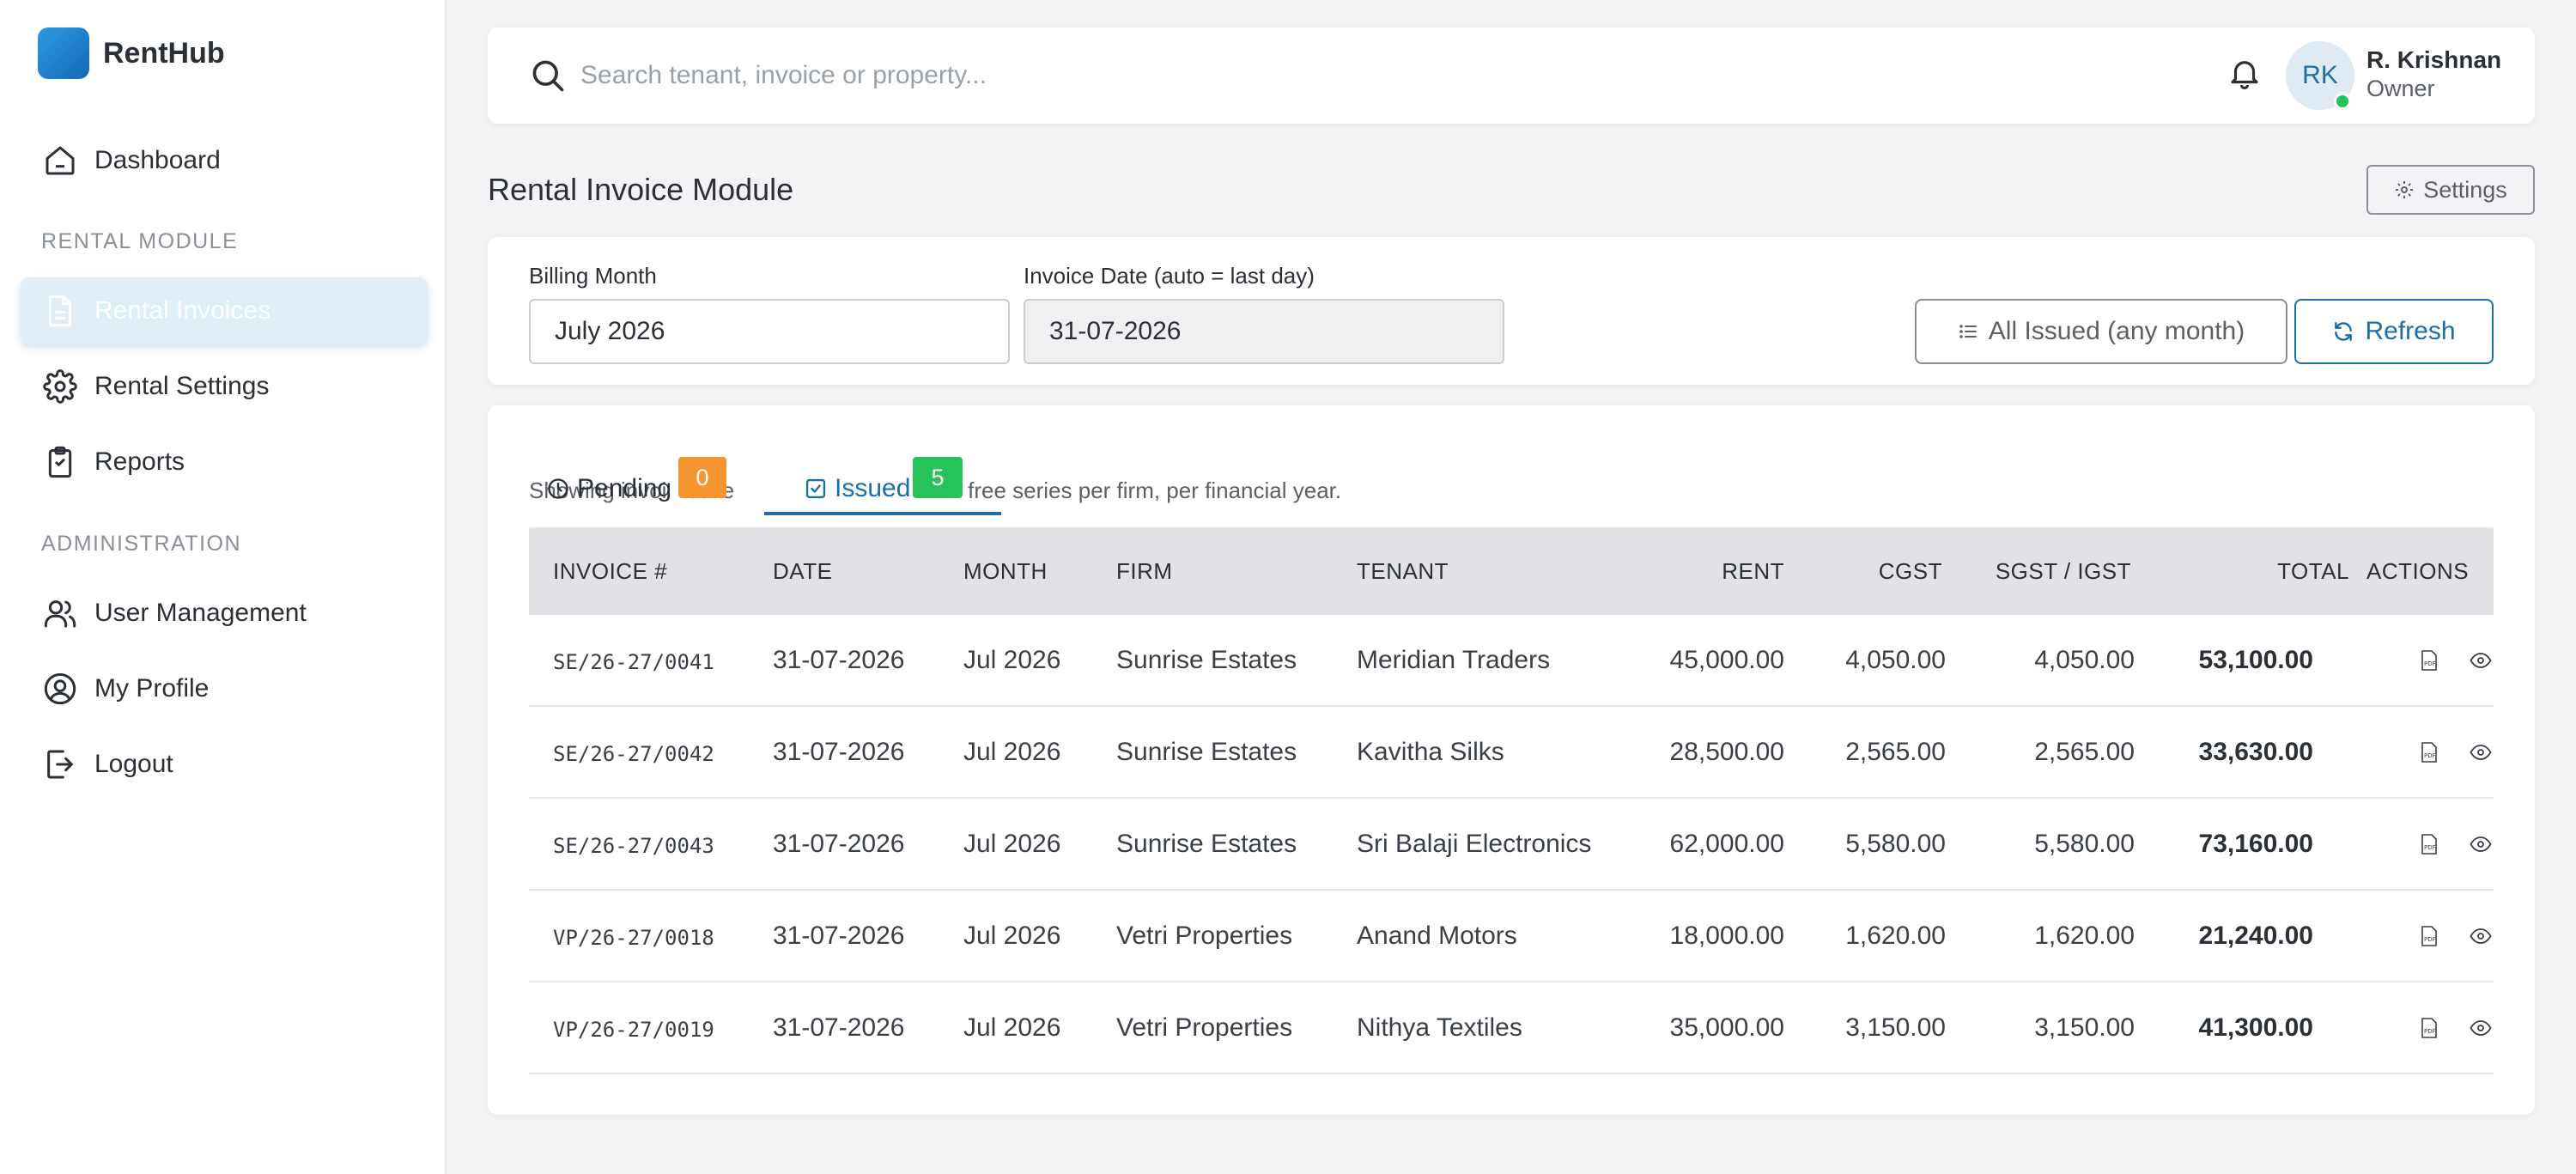 Image resolution: width=2576 pixels, height=1174 pixels. What do you see at coordinates (2434, 59) in the screenshot?
I see `user-name: R. Krishnan` at bounding box center [2434, 59].